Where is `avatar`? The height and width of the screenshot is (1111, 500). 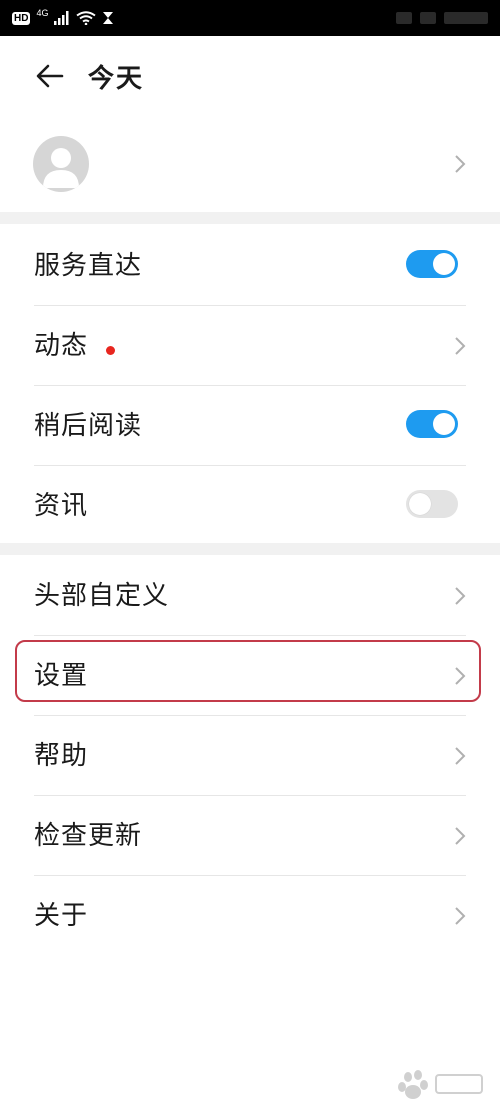 avatar is located at coordinates (61, 164).